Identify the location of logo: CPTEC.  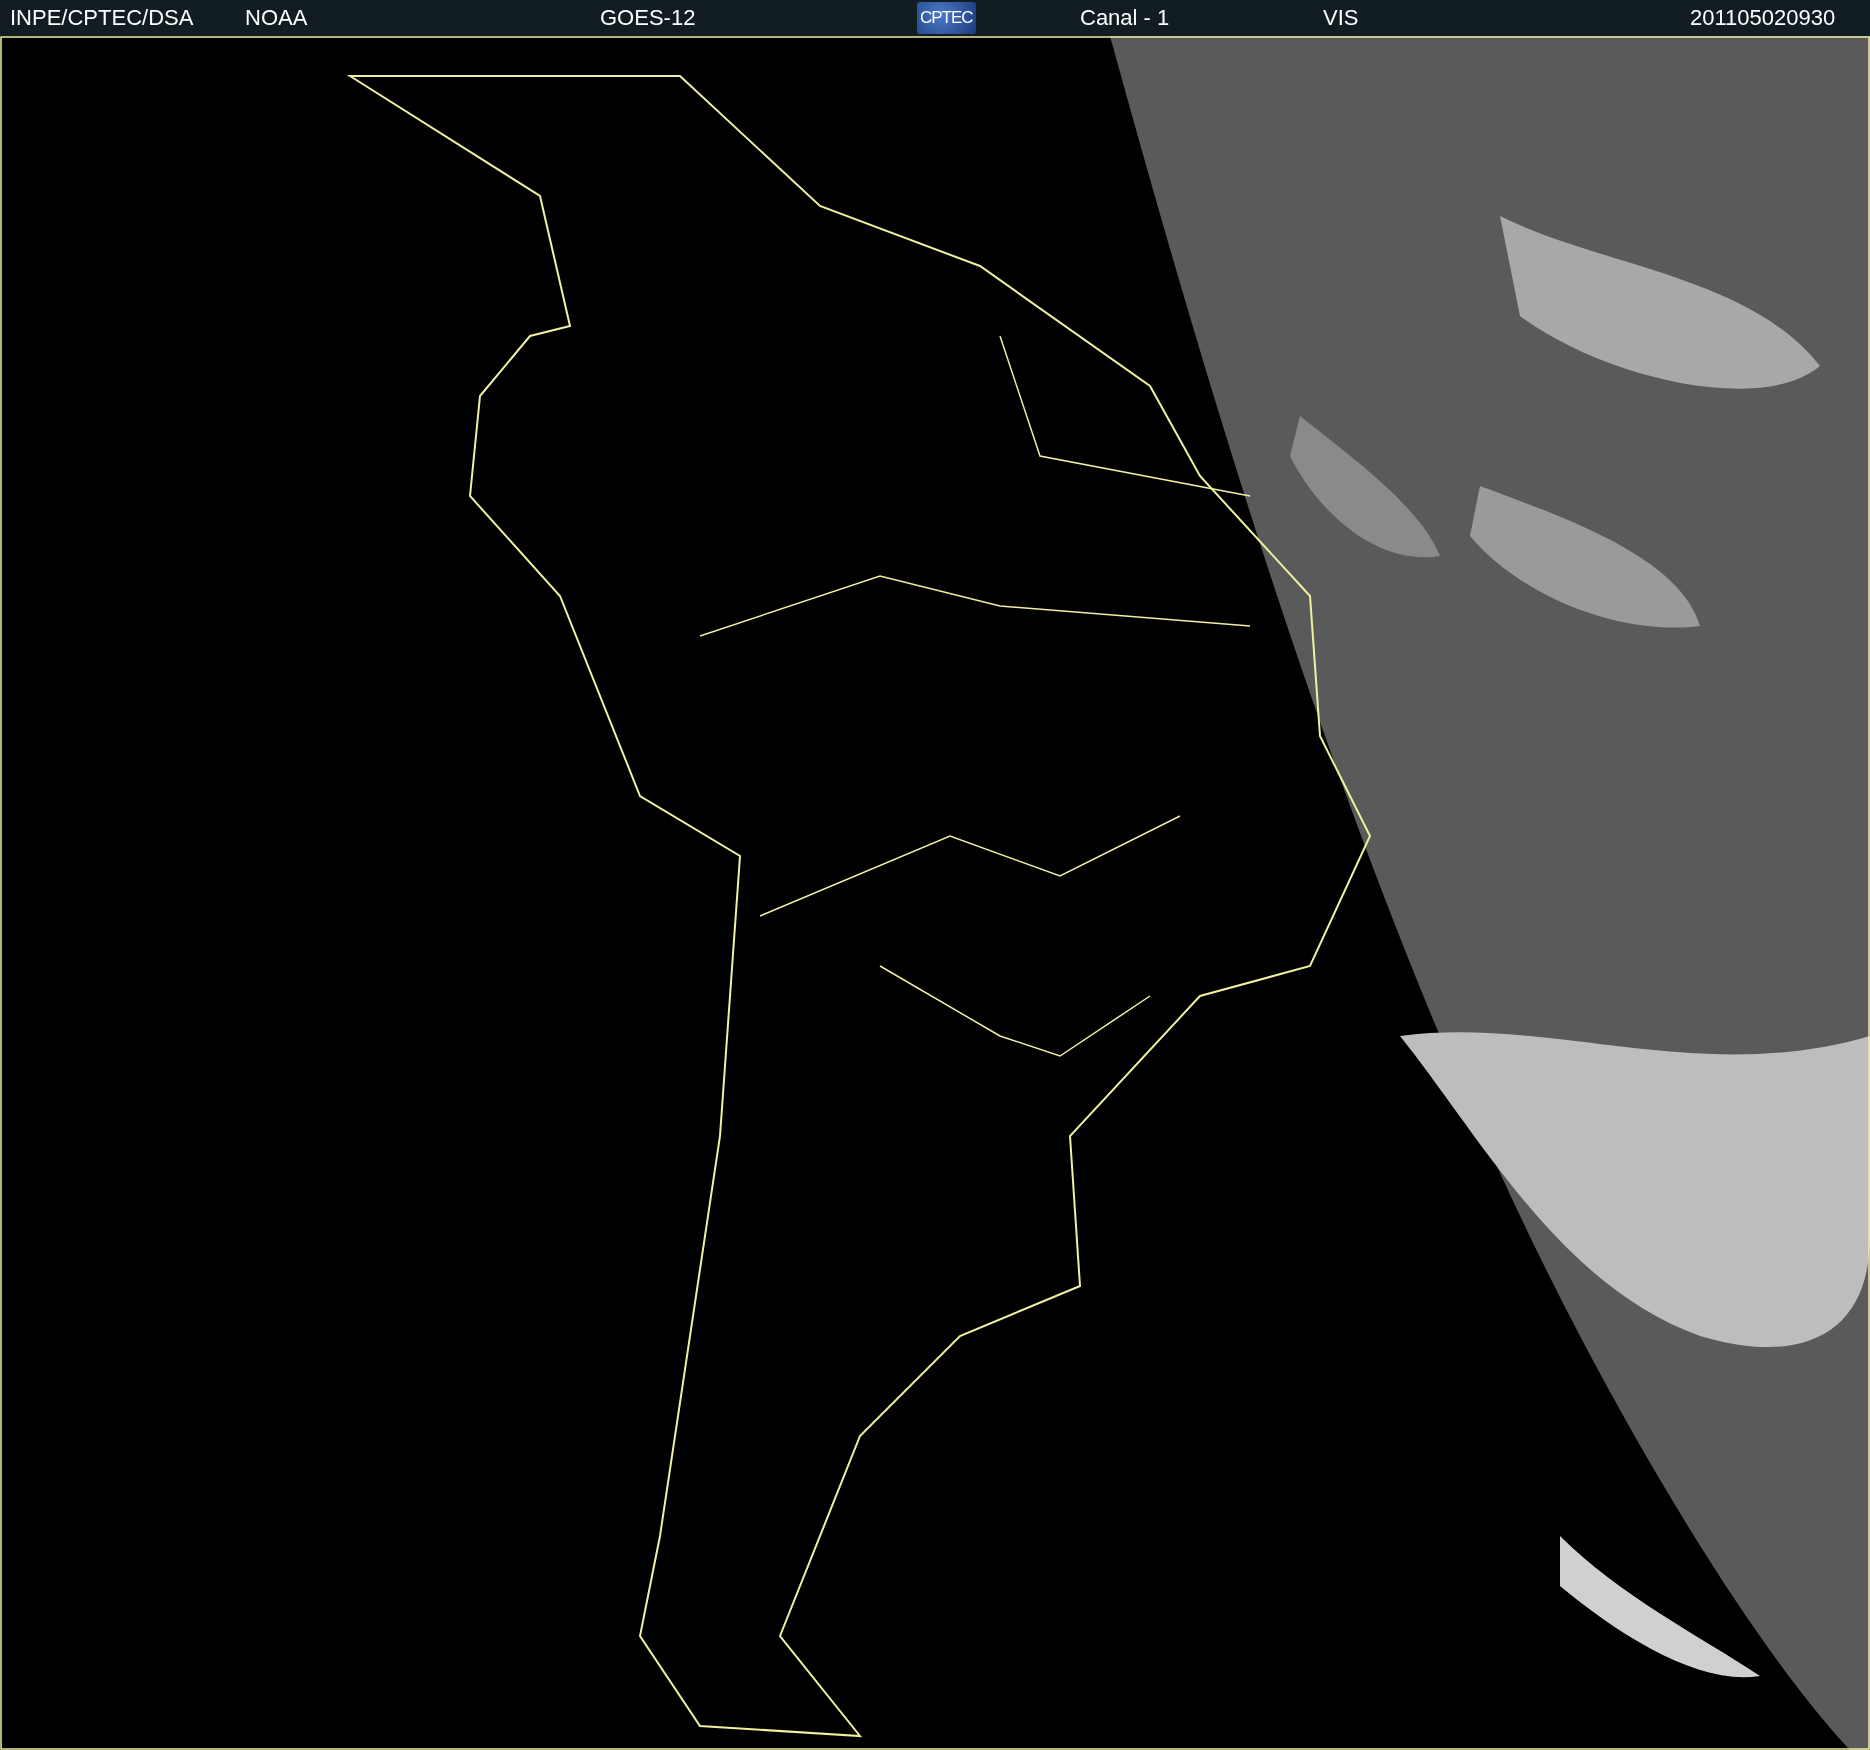
(946, 18).